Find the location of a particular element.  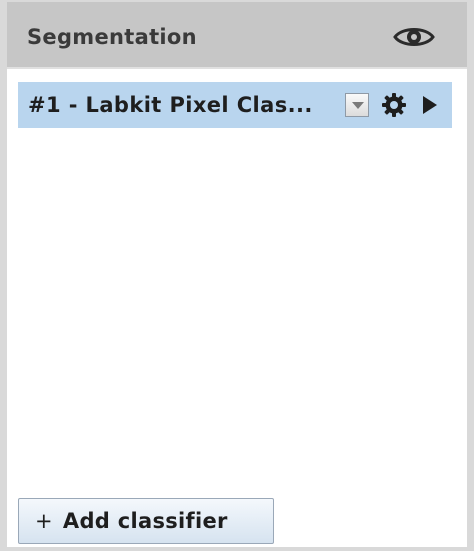

plus-icon: + is located at coordinates (44, 521).